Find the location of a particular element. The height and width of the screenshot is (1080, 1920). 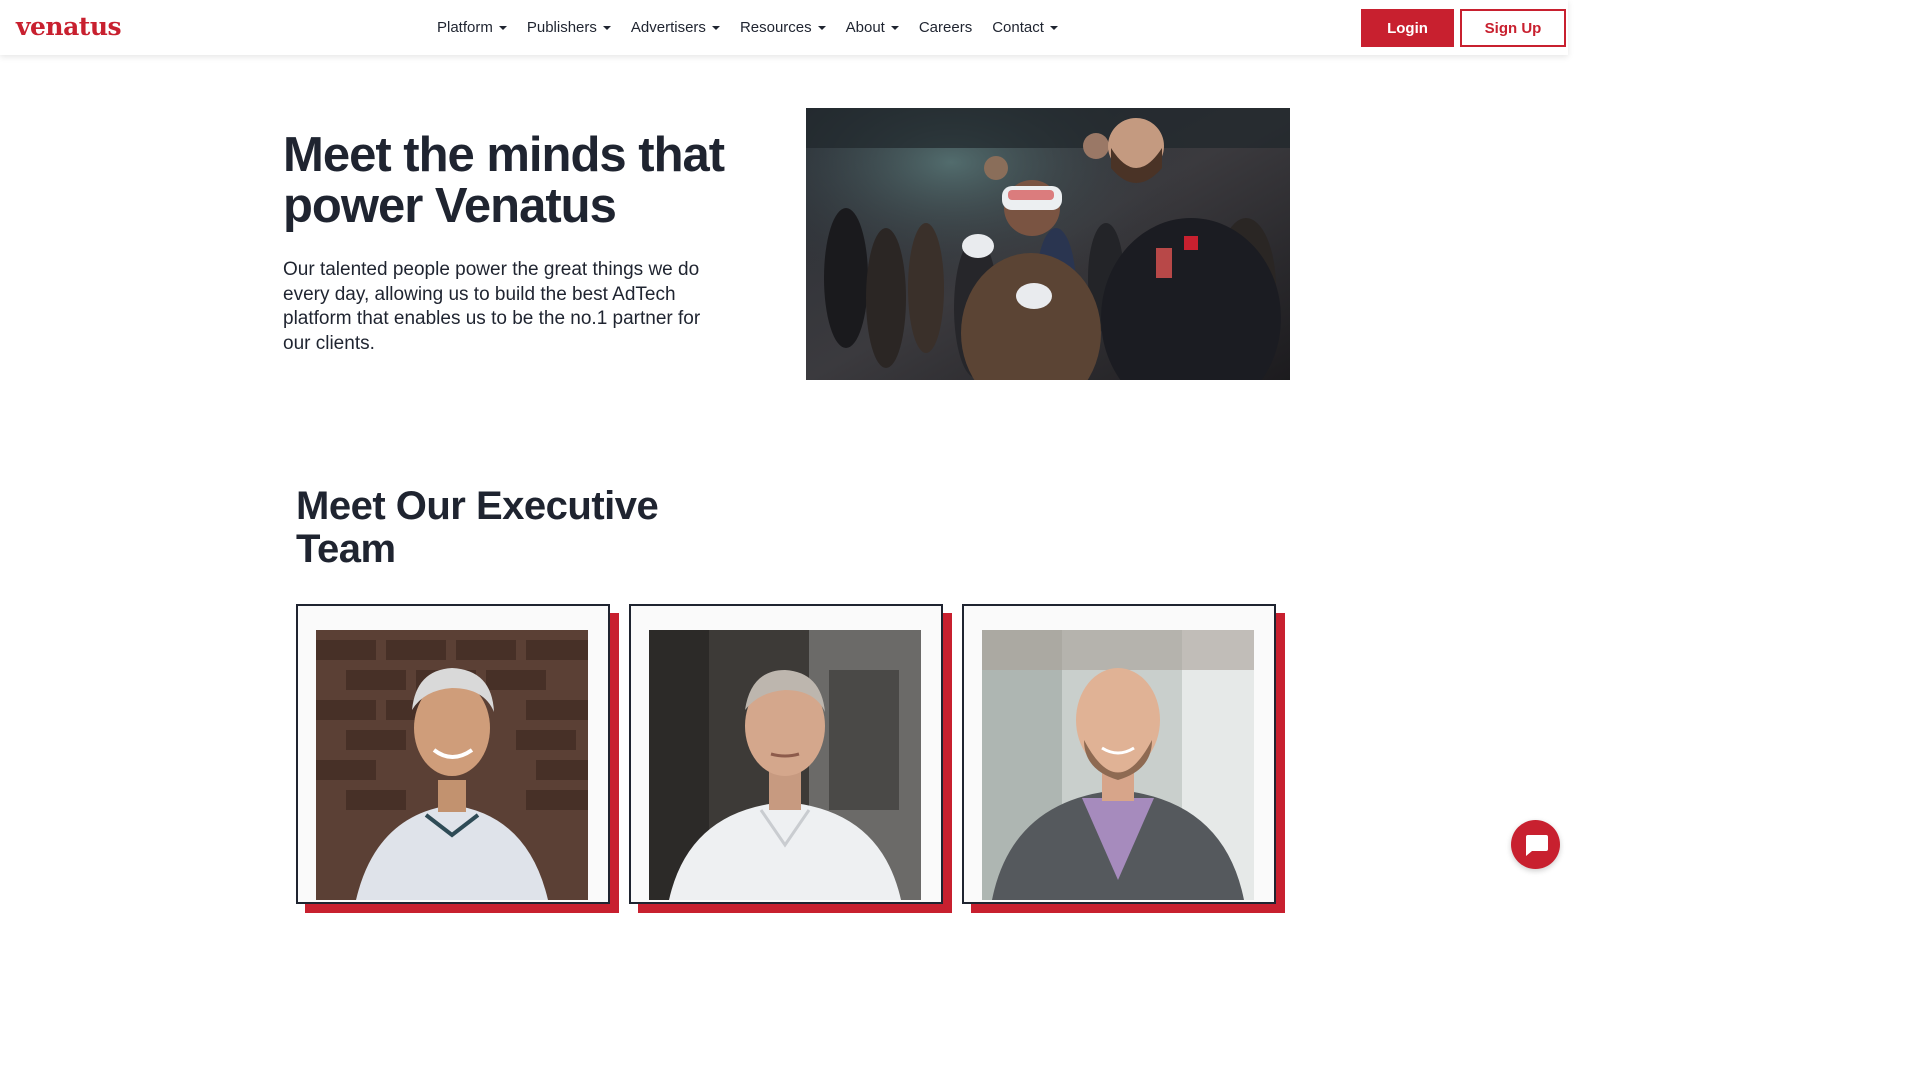

nav-item-label: Contact is located at coordinates (1018, 27).